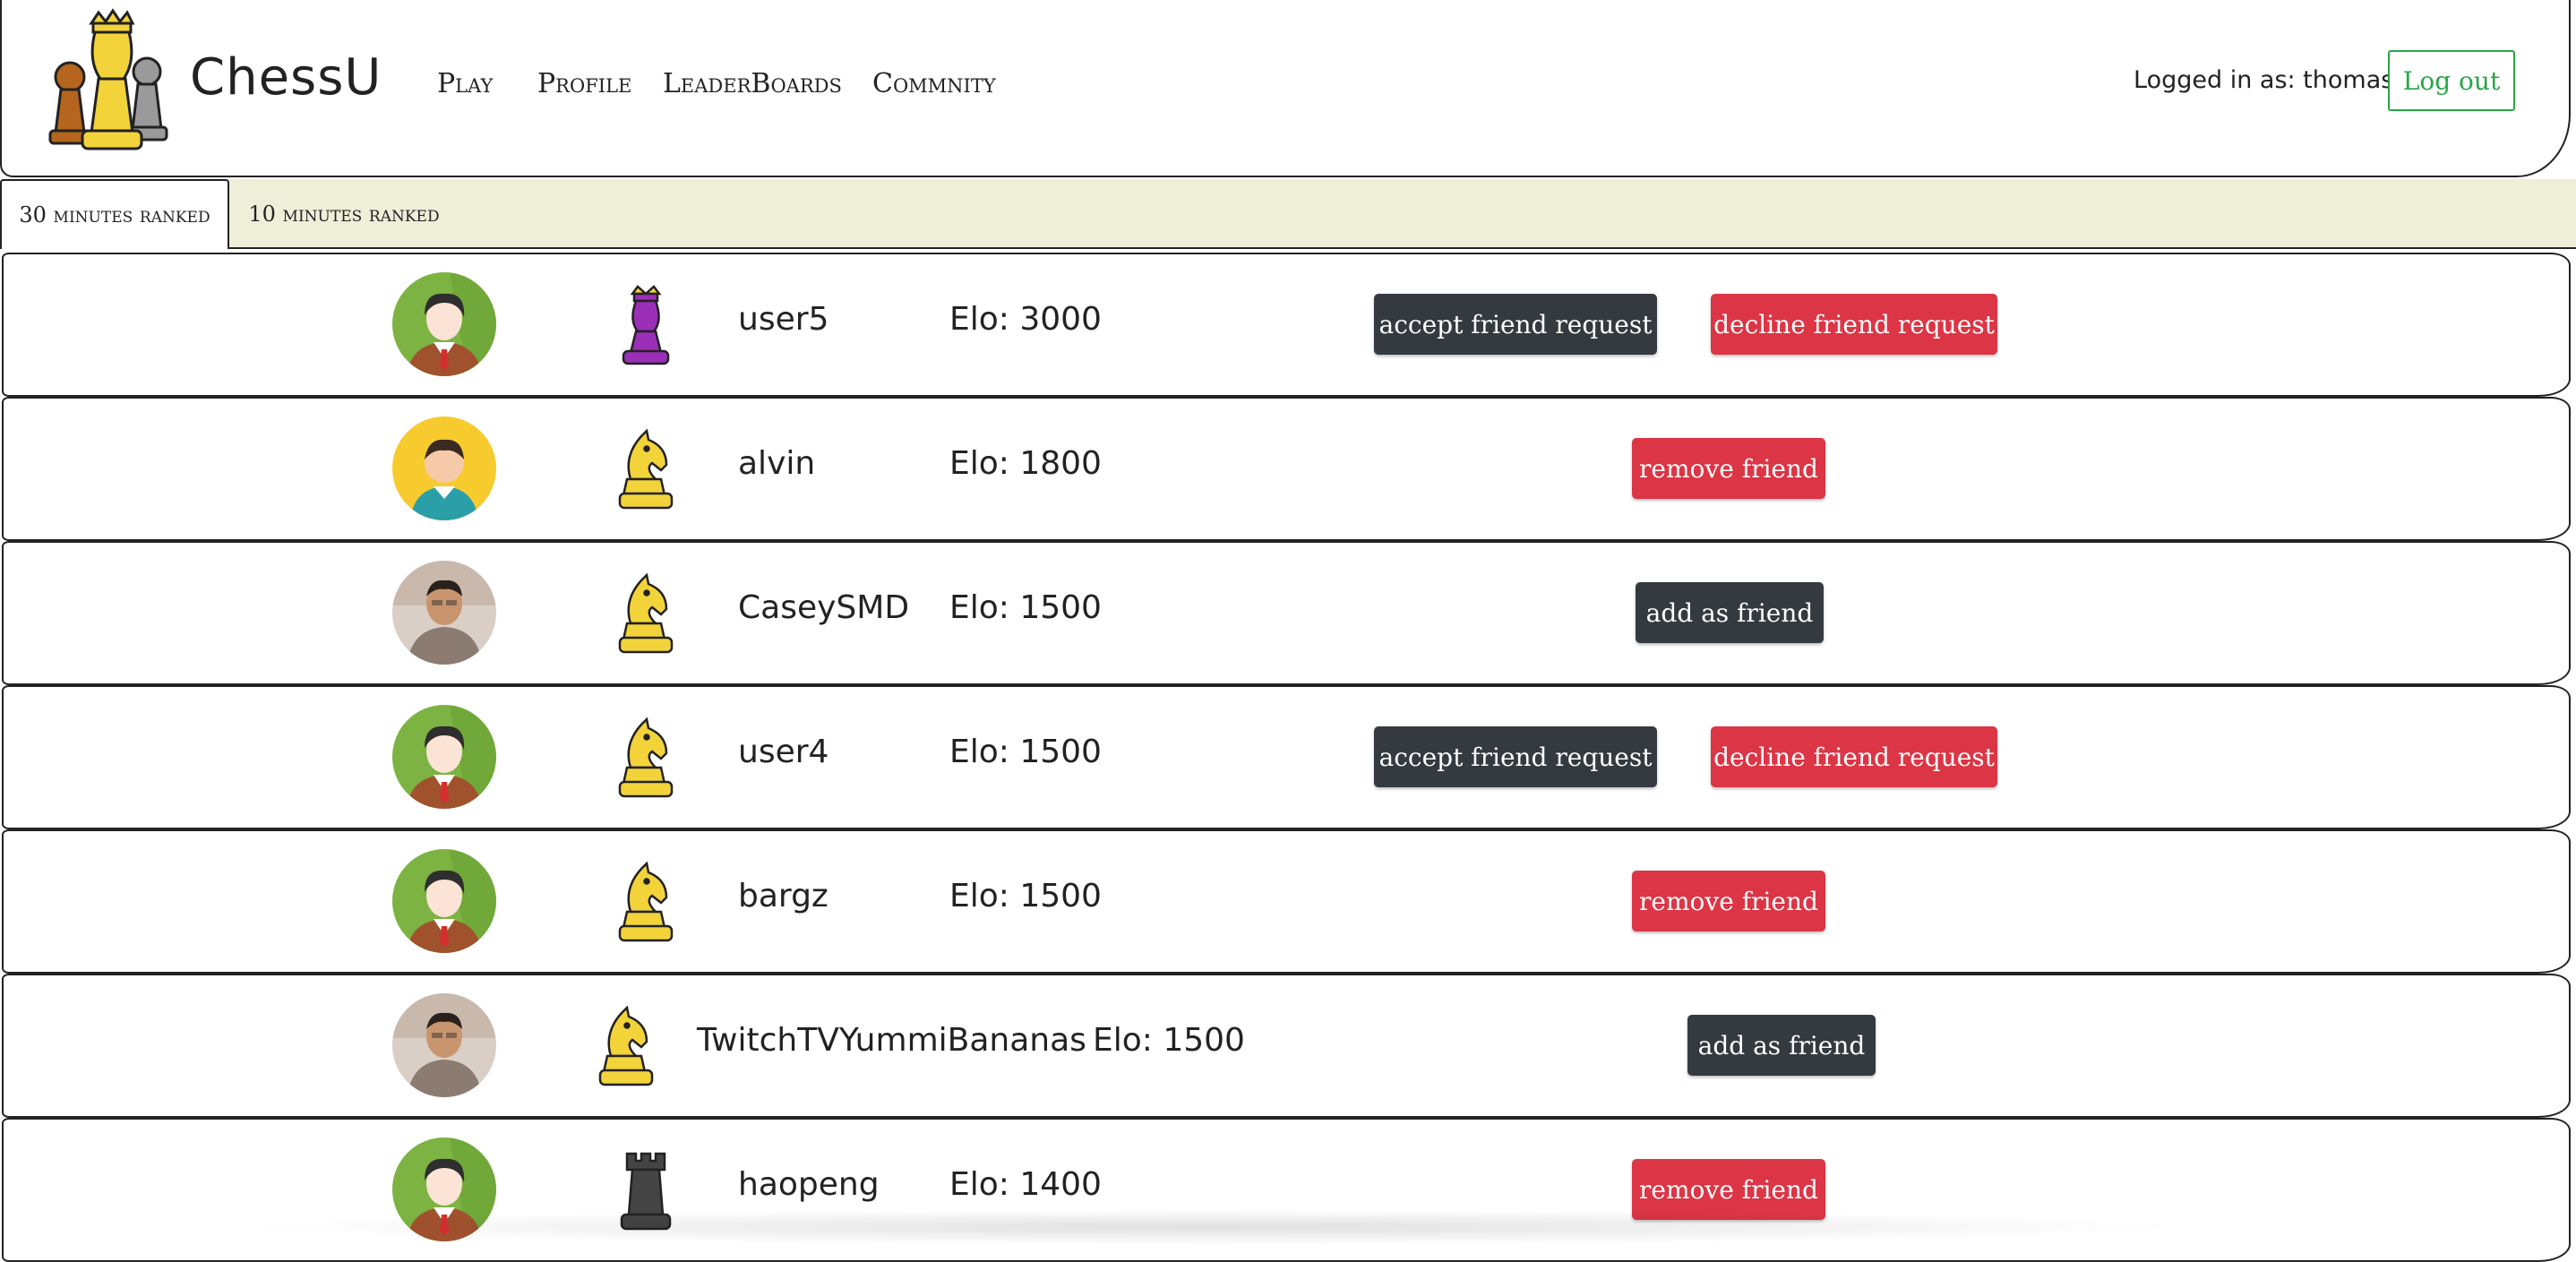 The image size is (2576, 1262). What do you see at coordinates (645, 326) in the screenshot?
I see `purple-king-icon` at bounding box center [645, 326].